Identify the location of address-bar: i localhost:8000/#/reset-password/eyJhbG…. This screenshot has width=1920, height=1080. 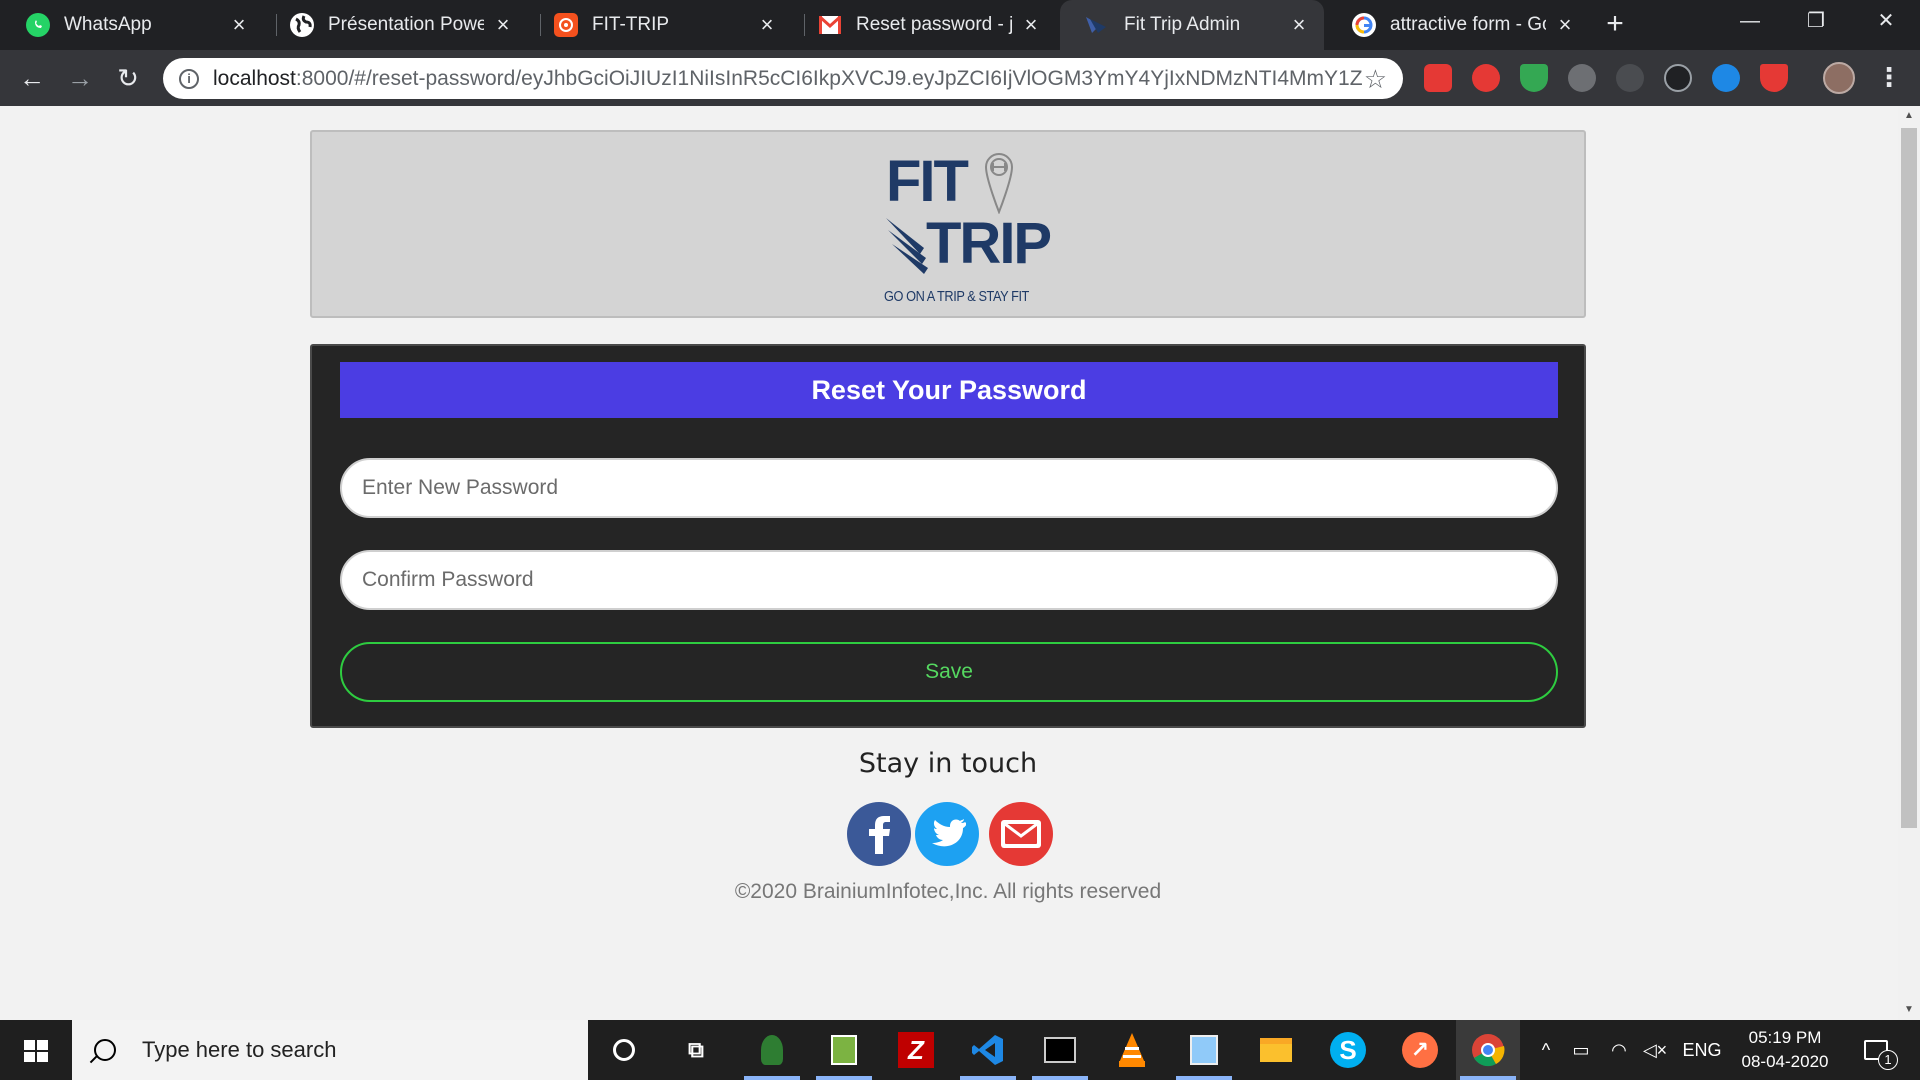
(783, 78).